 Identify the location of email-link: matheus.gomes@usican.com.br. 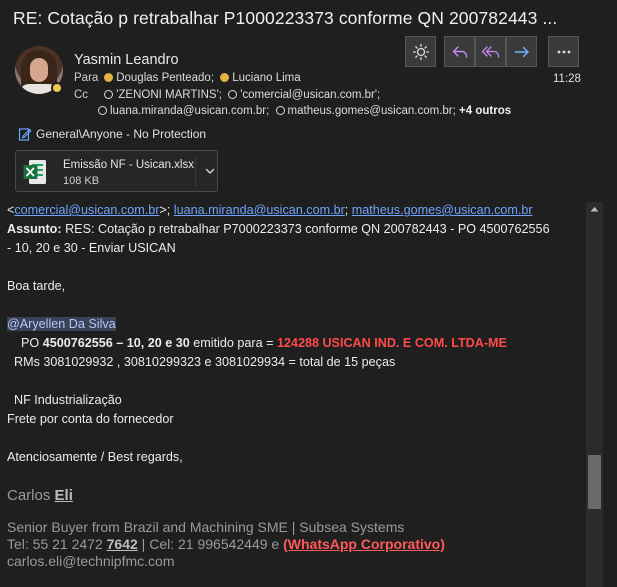
(442, 210).